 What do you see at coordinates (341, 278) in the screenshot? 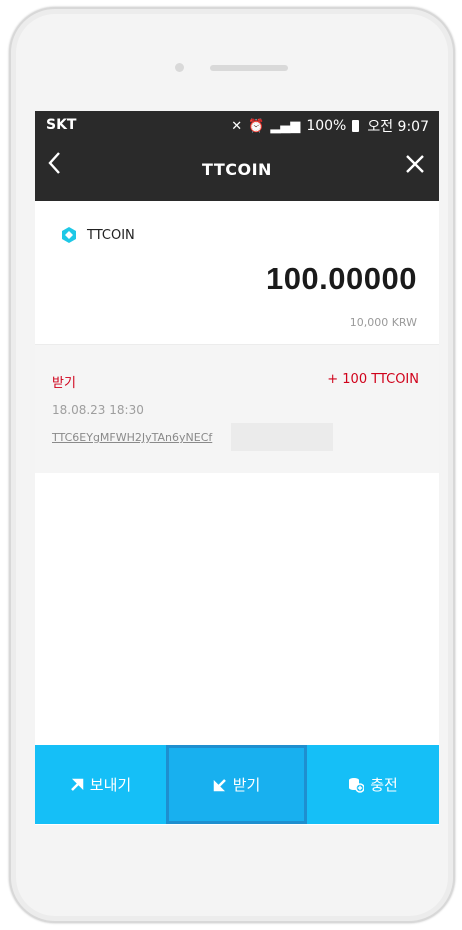
I see `coin-balance: 100.00000` at bounding box center [341, 278].